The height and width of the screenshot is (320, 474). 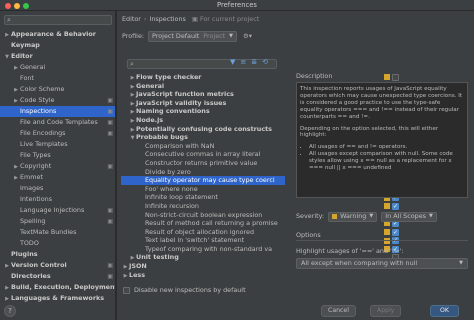 I want to click on help-button: ?, so click(x=10, y=311).